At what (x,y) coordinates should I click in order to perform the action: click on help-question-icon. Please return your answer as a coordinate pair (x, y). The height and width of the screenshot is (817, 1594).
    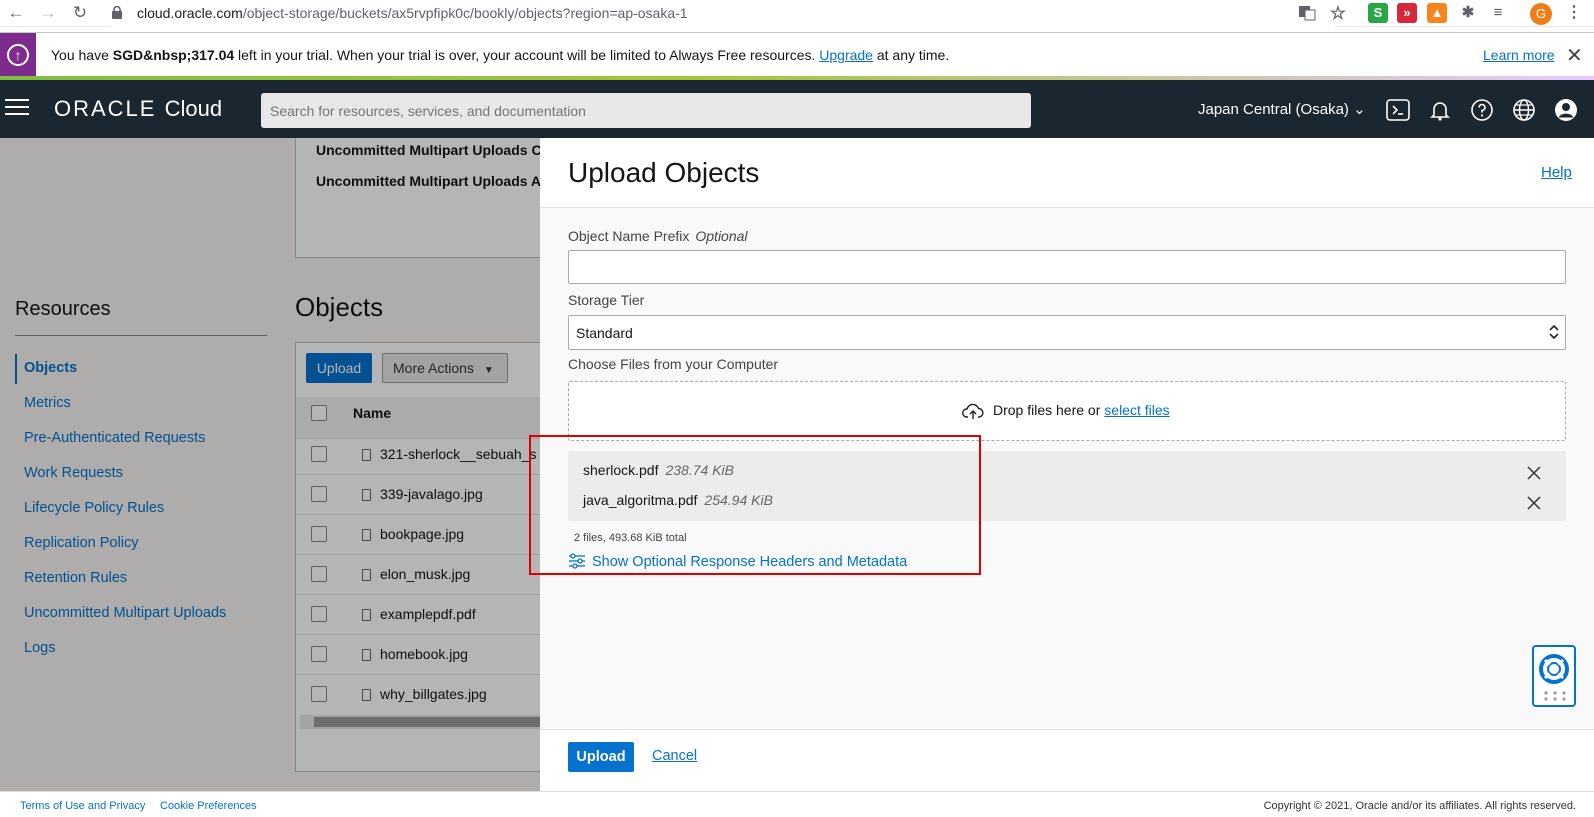
    Looking at the image, I should click on (1482, 110).